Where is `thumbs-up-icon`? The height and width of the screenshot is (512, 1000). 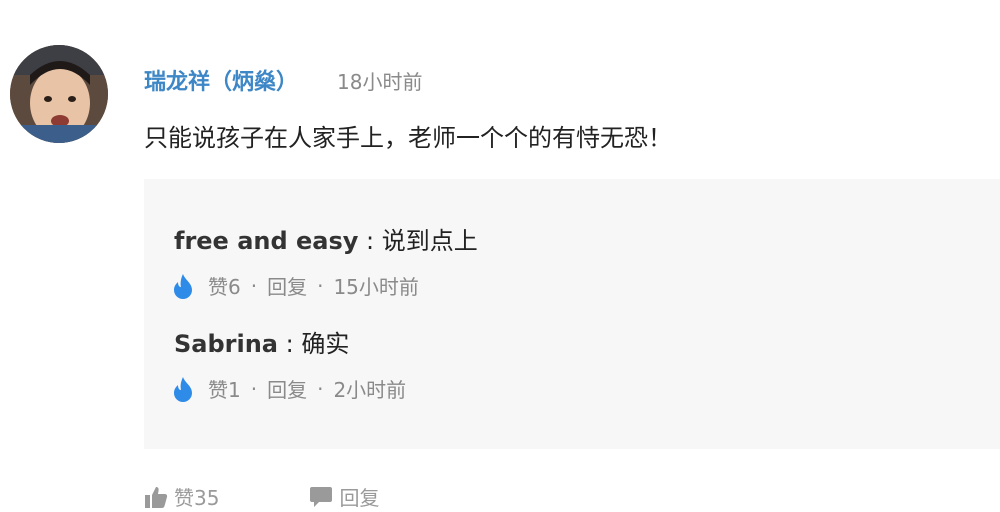 thumbs-up-icon is located at coordinates (156, 497).